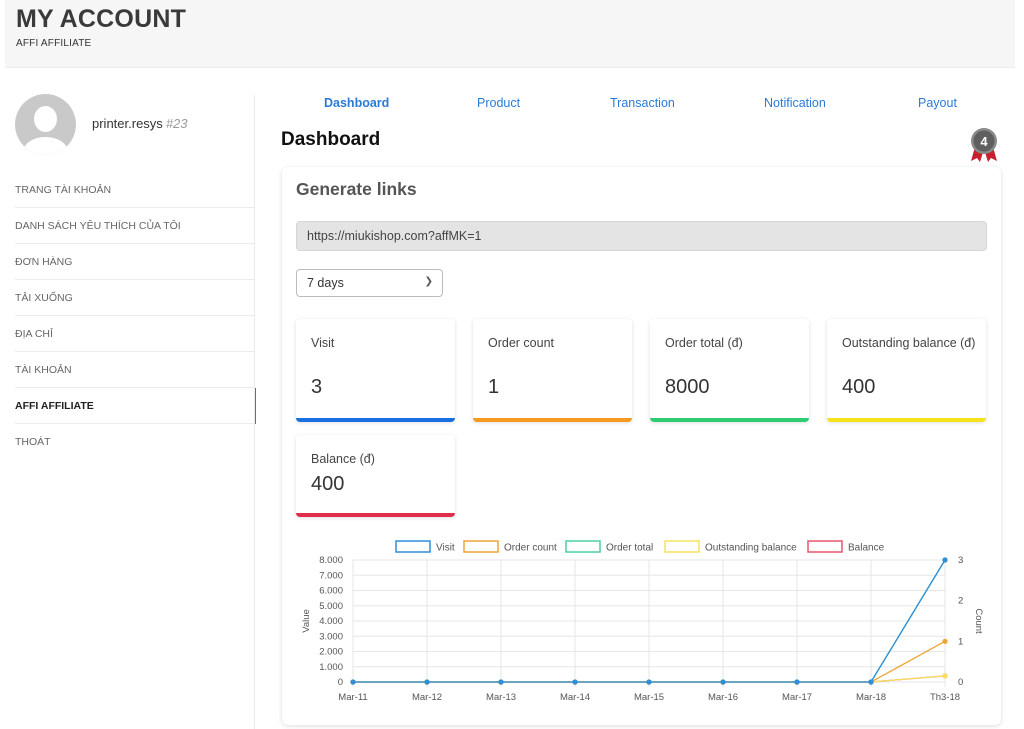 Image resolution: width=1024 pixels, height=729 pixels. Describe the element at coordinates (254, 412) in the screenshot. I see `sidebar-divider` at that location.